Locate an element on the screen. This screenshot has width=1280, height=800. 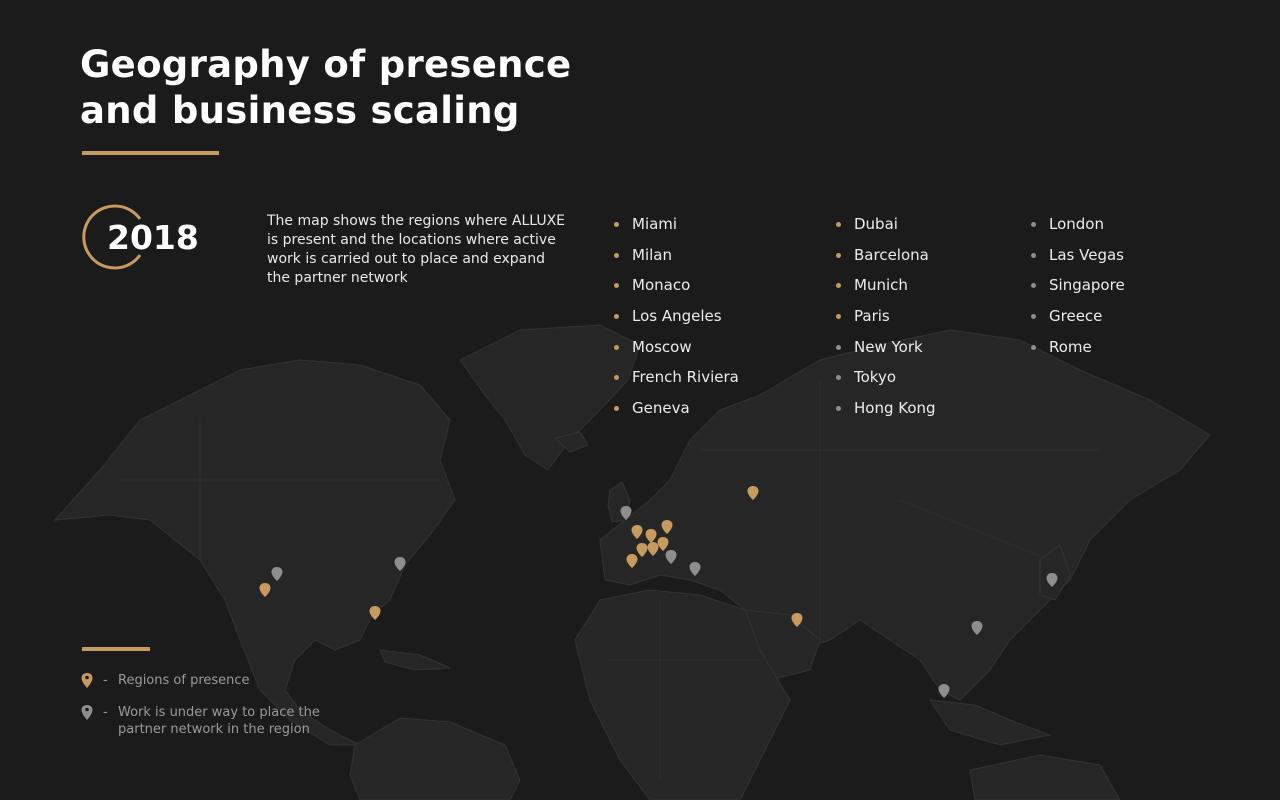
city-list-item: Hong Kong is located at coordinates (886, 413).